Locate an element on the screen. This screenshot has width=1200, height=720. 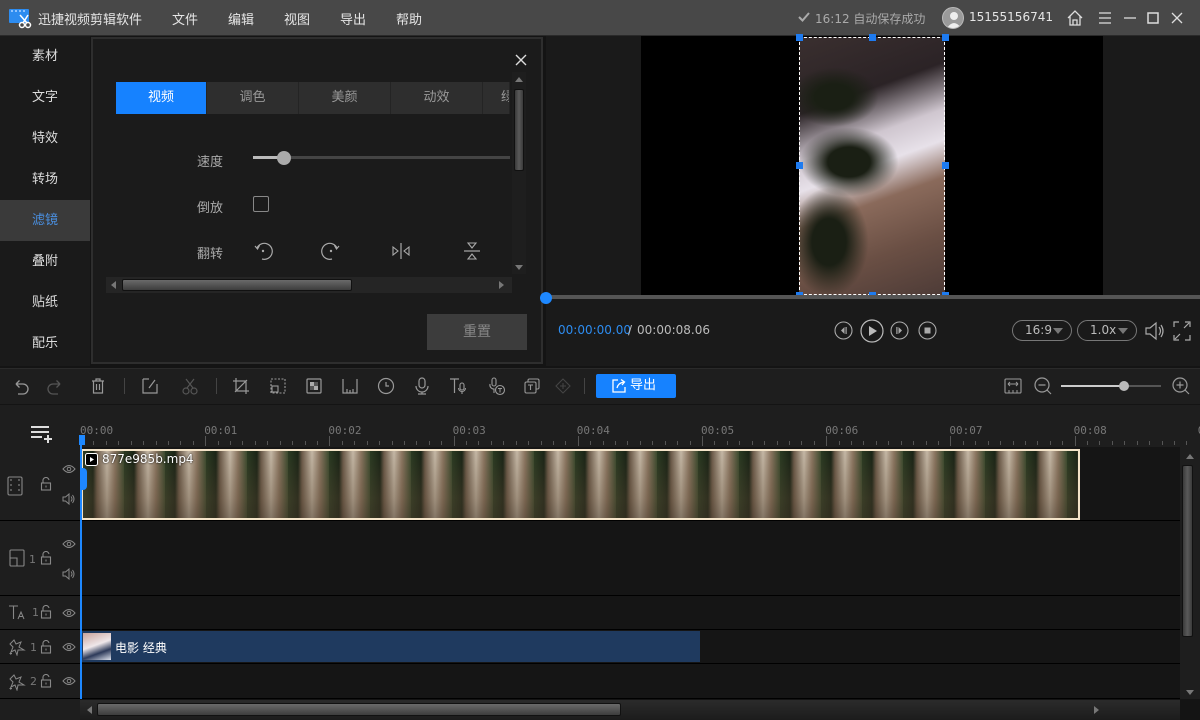
panel-vertical-scroll-thumb is located at coordinates (519, 130).